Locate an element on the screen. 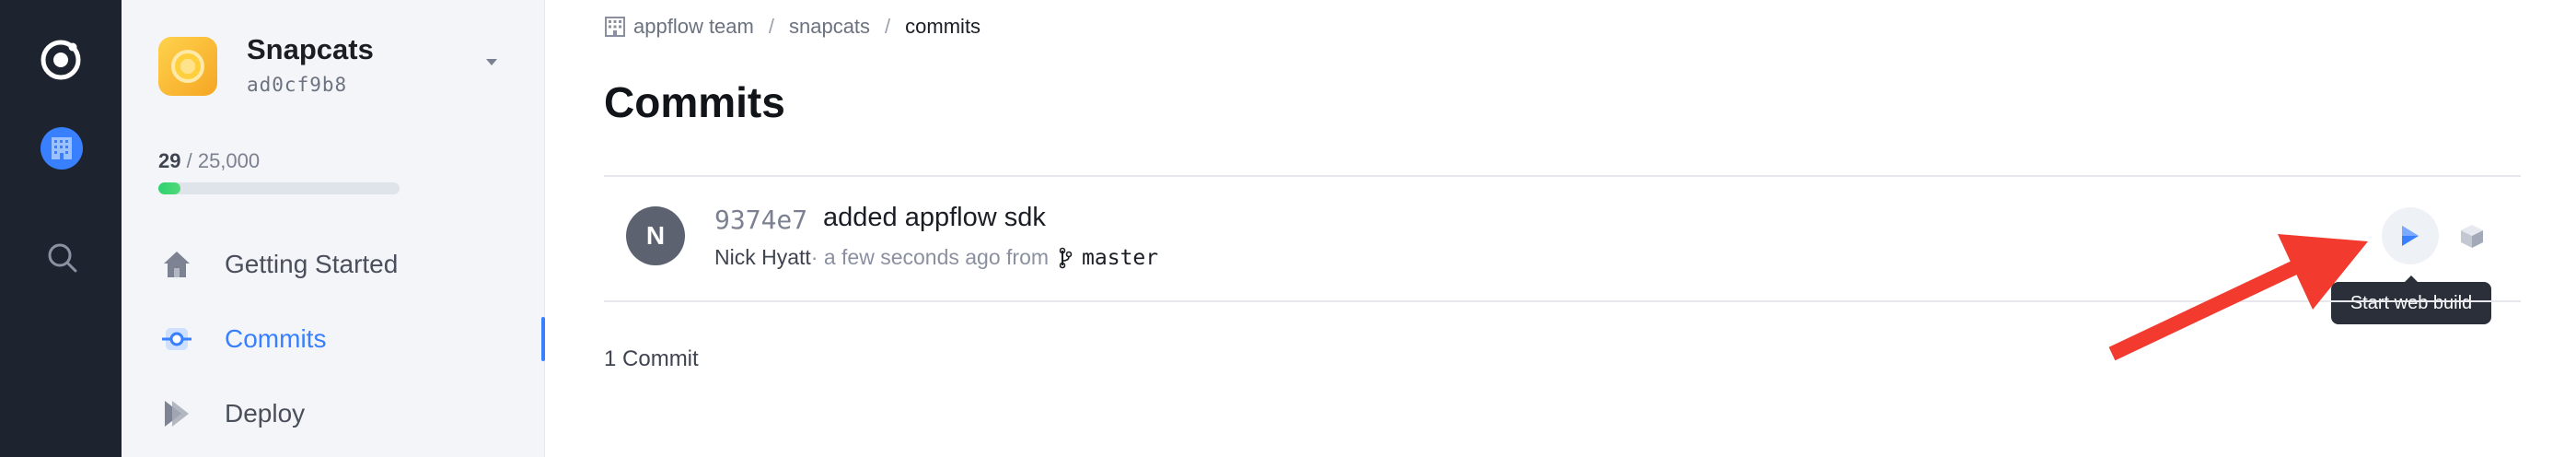 The image size is (2576, 457). usage-progress-bar is located at coordinates (279, 188).